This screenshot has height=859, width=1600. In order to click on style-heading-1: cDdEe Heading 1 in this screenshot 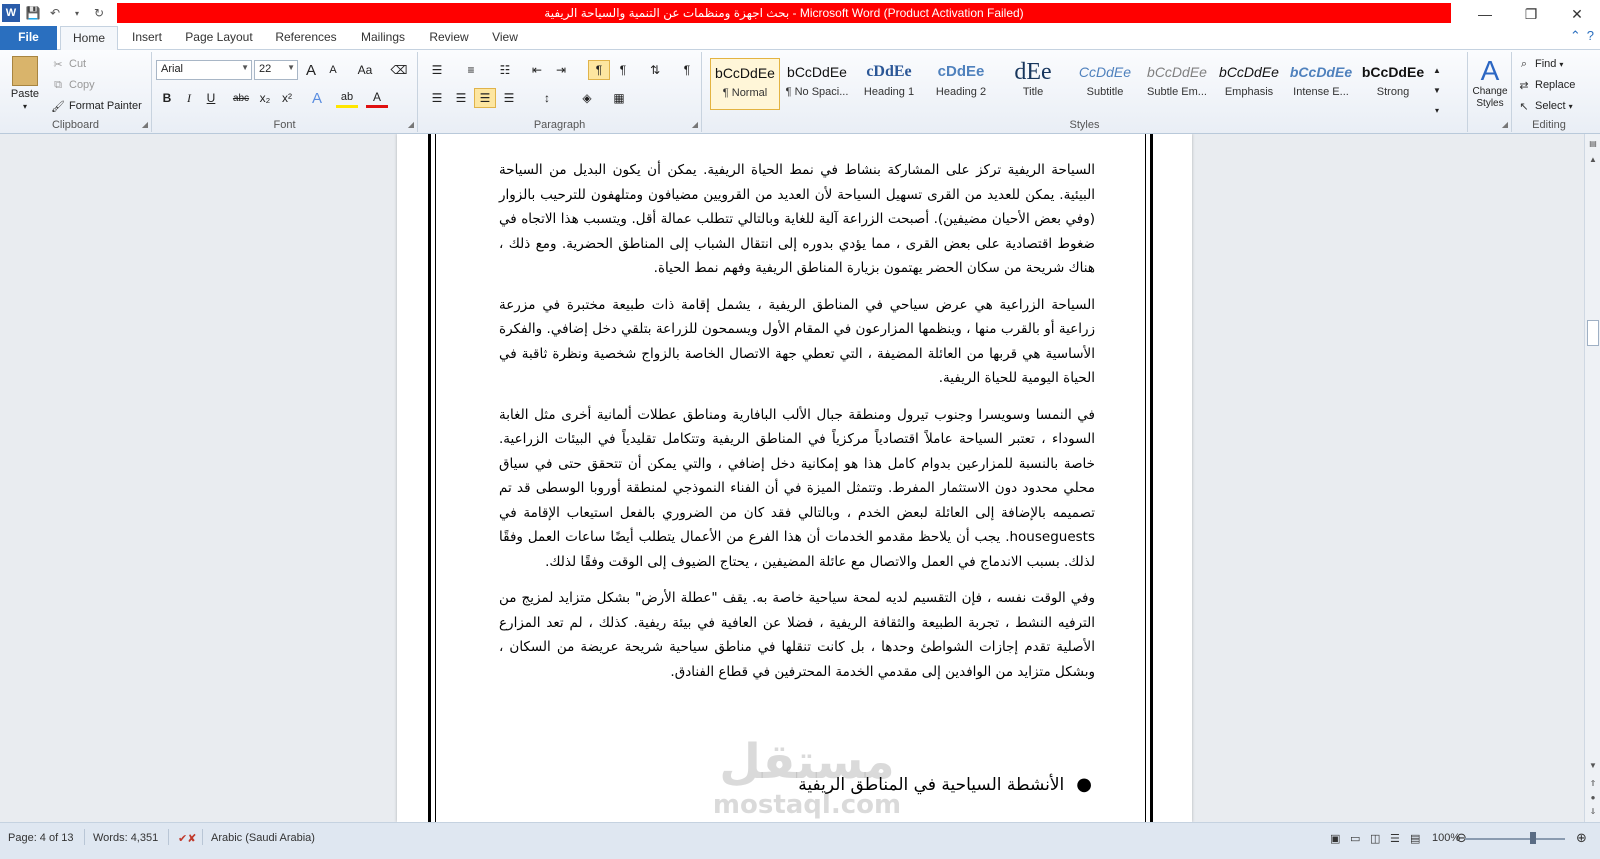, I will do `click(889, 84)`.